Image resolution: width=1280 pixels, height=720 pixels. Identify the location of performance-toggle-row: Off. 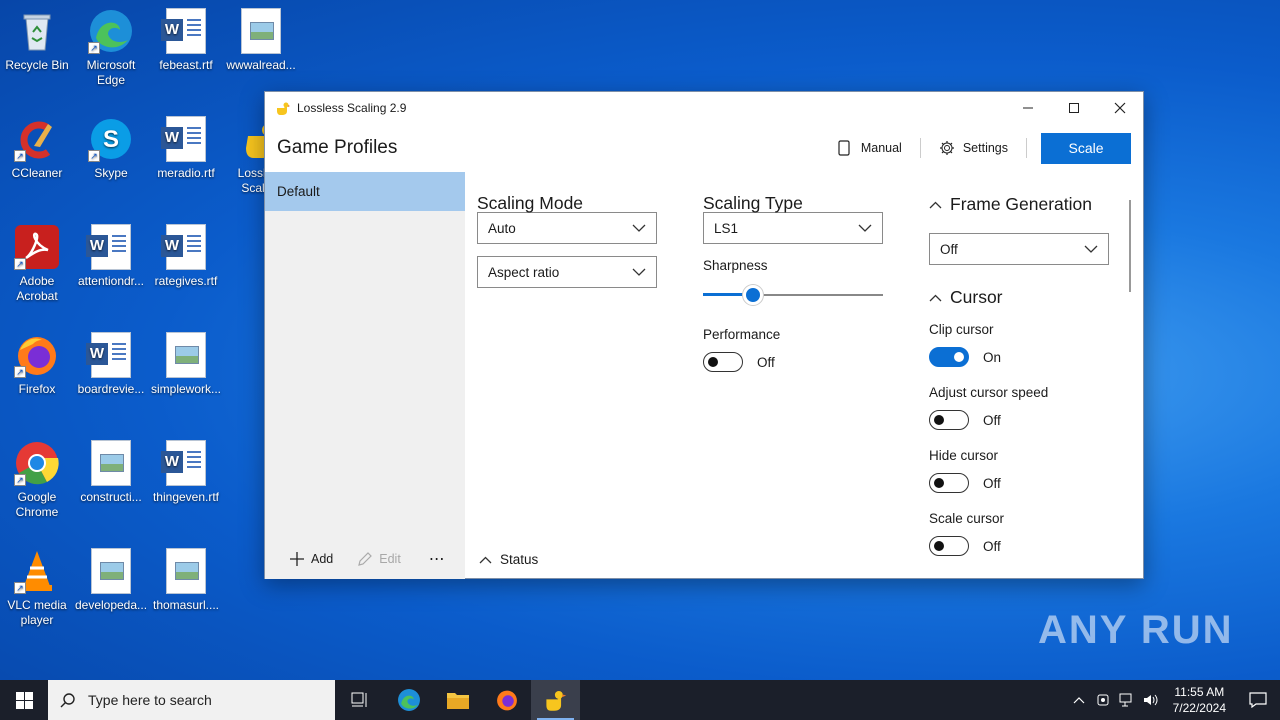
(793, 362).